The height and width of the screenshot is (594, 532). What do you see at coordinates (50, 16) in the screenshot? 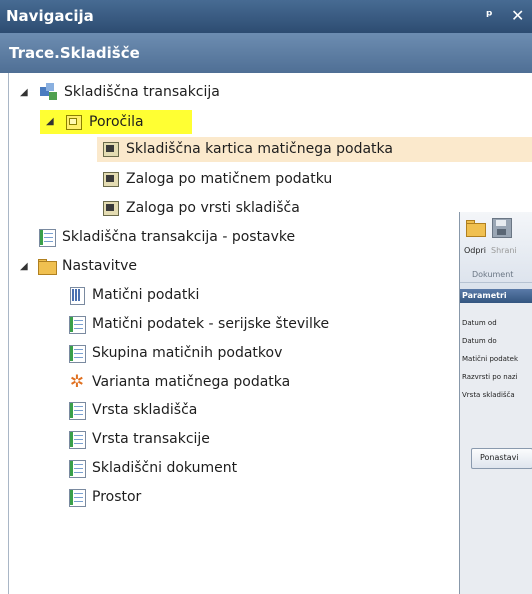
I see `navigation-title: Navigacija` at bounding box center [50, 16].